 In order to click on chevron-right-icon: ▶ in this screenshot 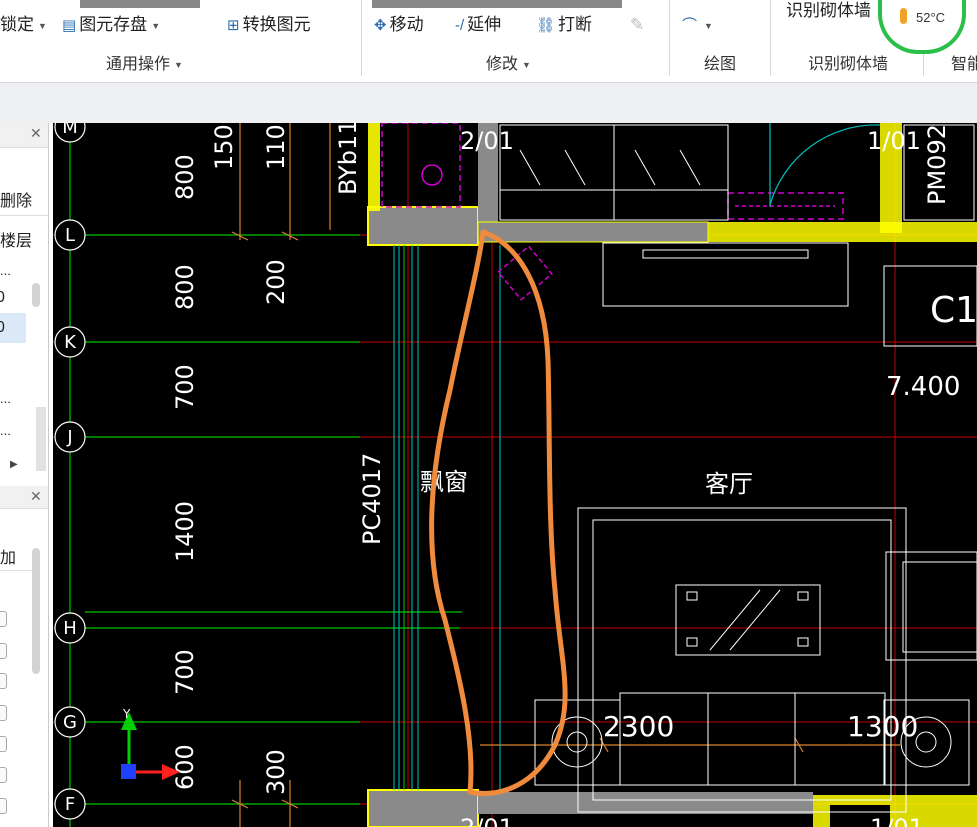, I will do `click(14, 464)`.